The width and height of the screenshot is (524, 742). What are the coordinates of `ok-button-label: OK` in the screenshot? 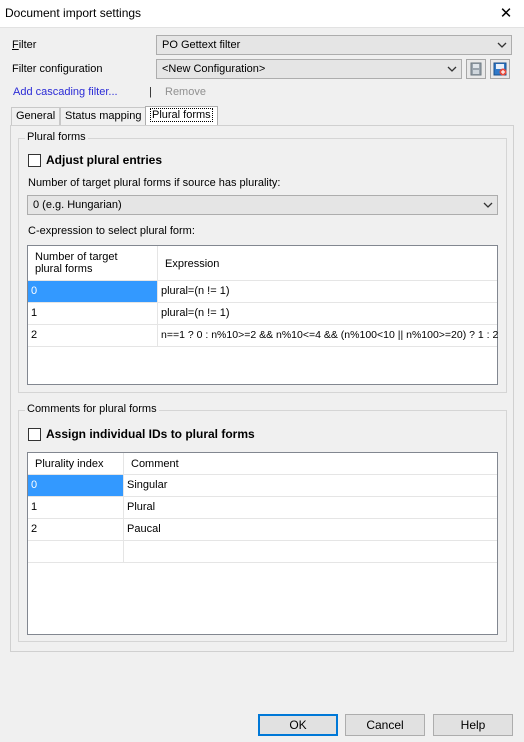 It's located at (298, 725).